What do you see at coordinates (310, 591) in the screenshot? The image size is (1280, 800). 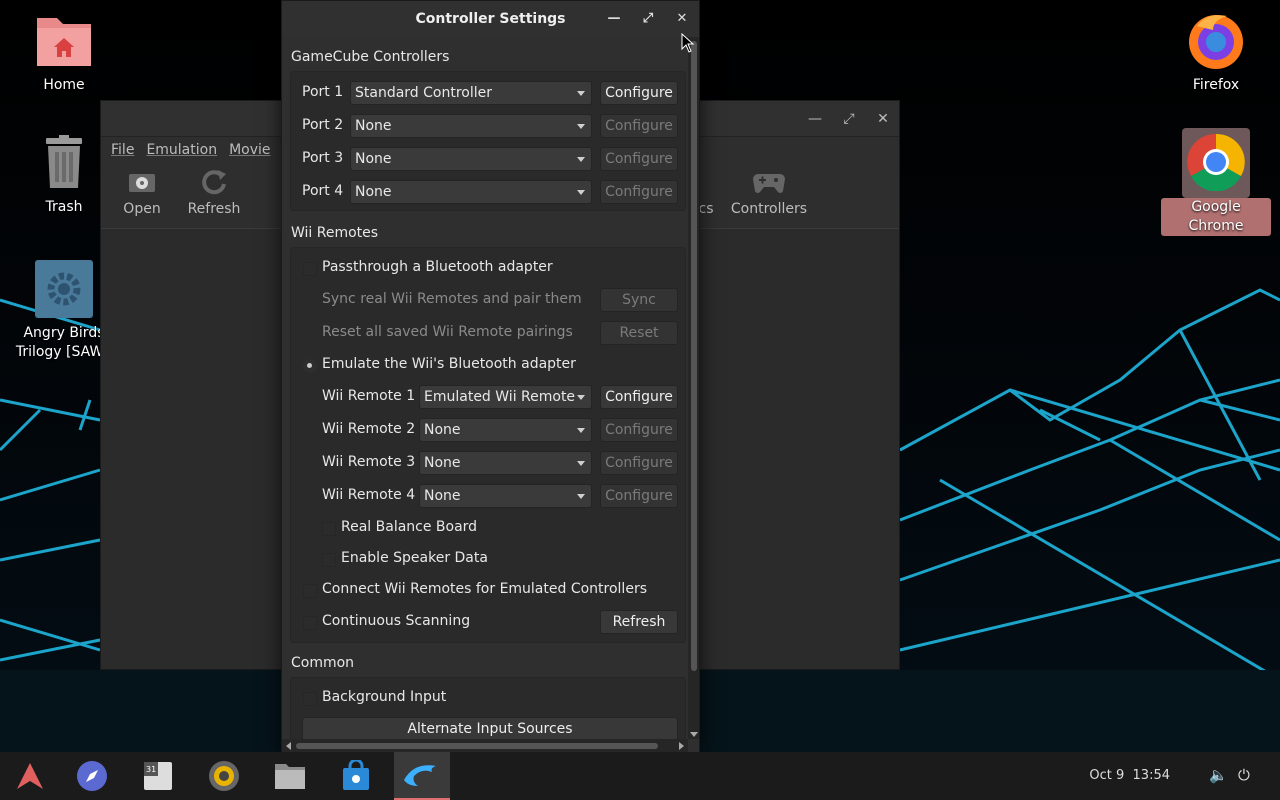 I see `connect-remotes-checkbox` at bounding box center [310, 591].